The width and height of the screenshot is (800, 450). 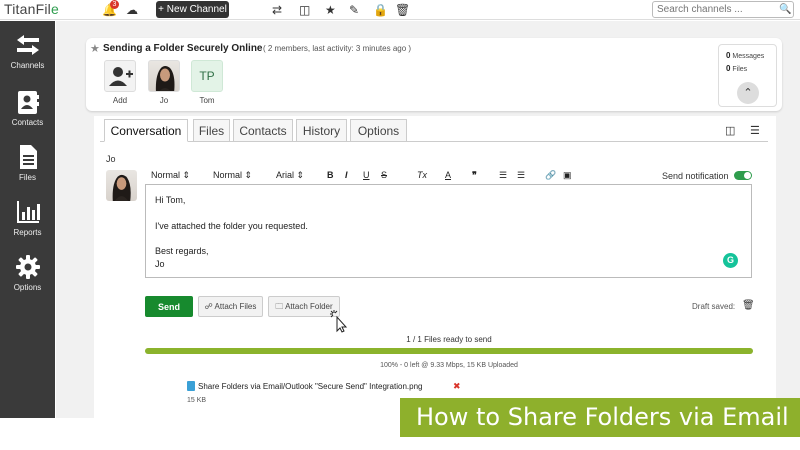 I want to click on sidebar: Channels Contacts Files Reports Options, so click(x=27, y=219).